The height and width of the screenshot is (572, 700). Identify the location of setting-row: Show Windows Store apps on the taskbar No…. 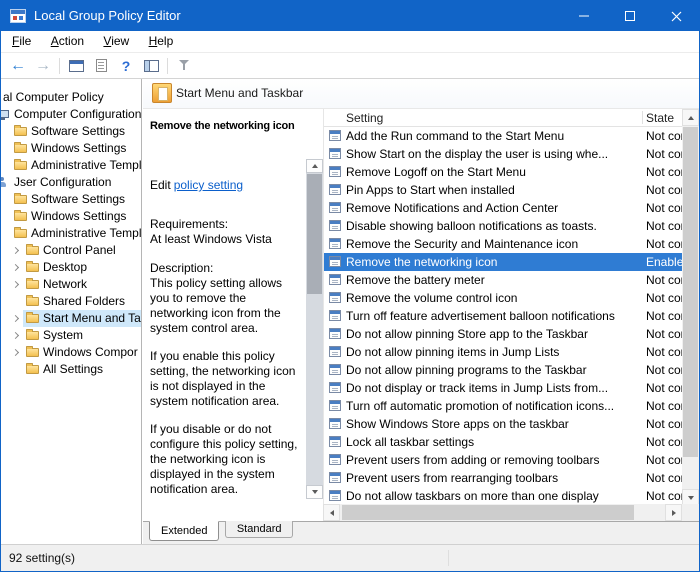
(503, 424).